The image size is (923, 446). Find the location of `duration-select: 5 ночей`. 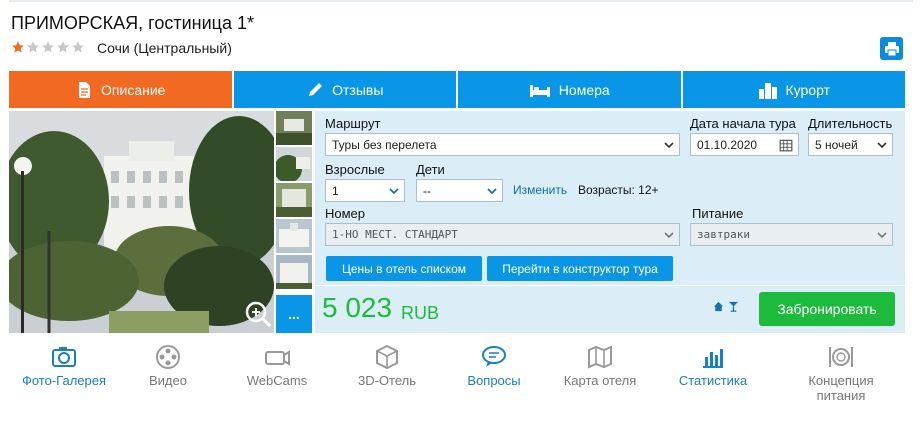

duration-select: 5 ночей is located at coordinates (850, 144).